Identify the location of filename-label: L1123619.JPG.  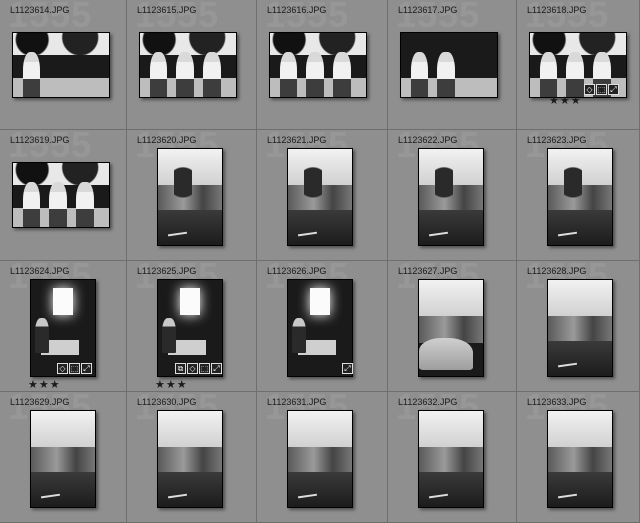
(40, 140).